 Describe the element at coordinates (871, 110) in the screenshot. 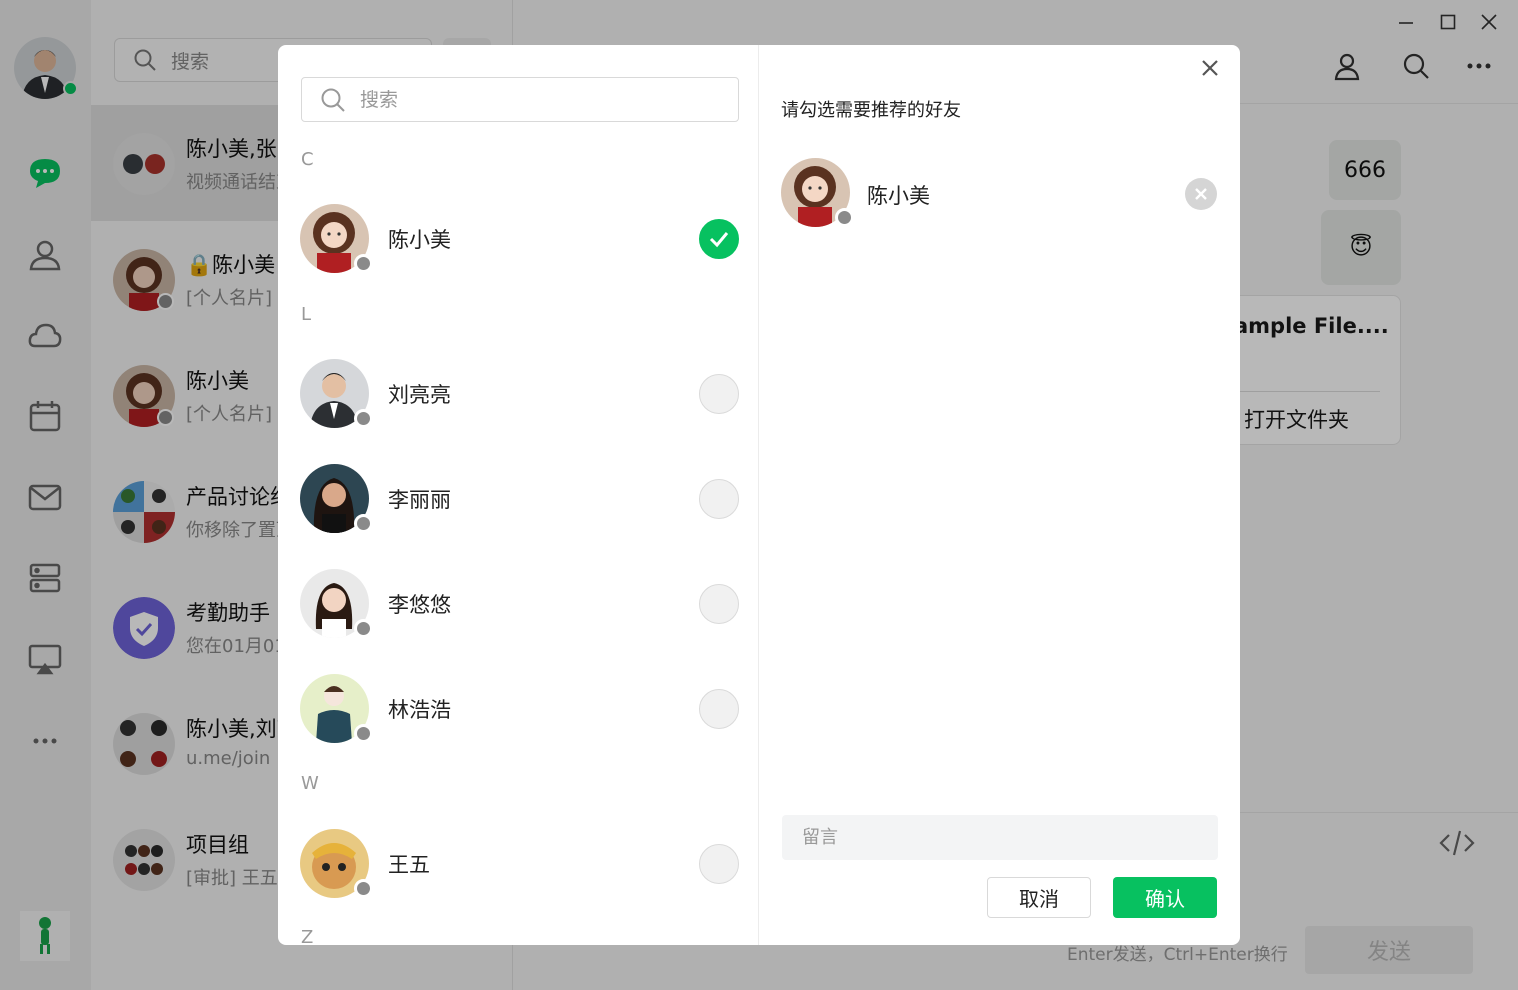

I see `selected-panel-title: 请勾选需要推荐的好友` at that location.